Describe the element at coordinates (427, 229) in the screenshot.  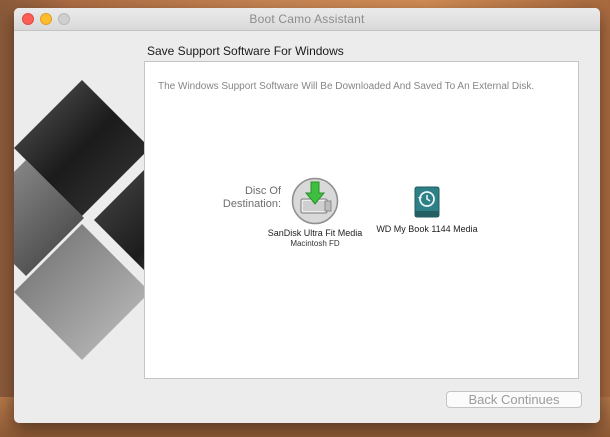
I see `disk-name: WD My Book 1144 Media` at that location.